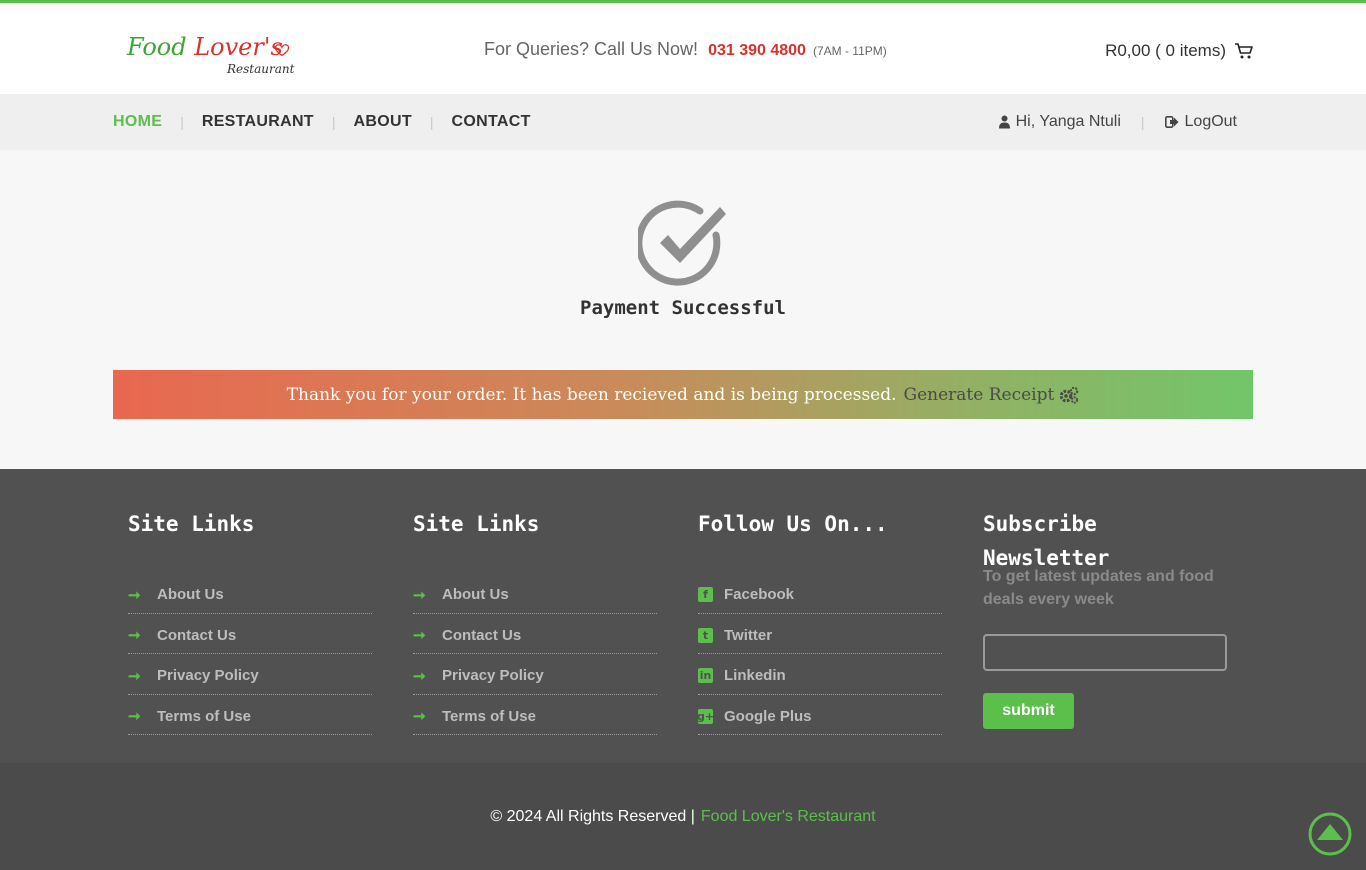 The width and height of the screenshot is (1366, 870). I want to click on google-plus-icon: g+, so click(705, 716).